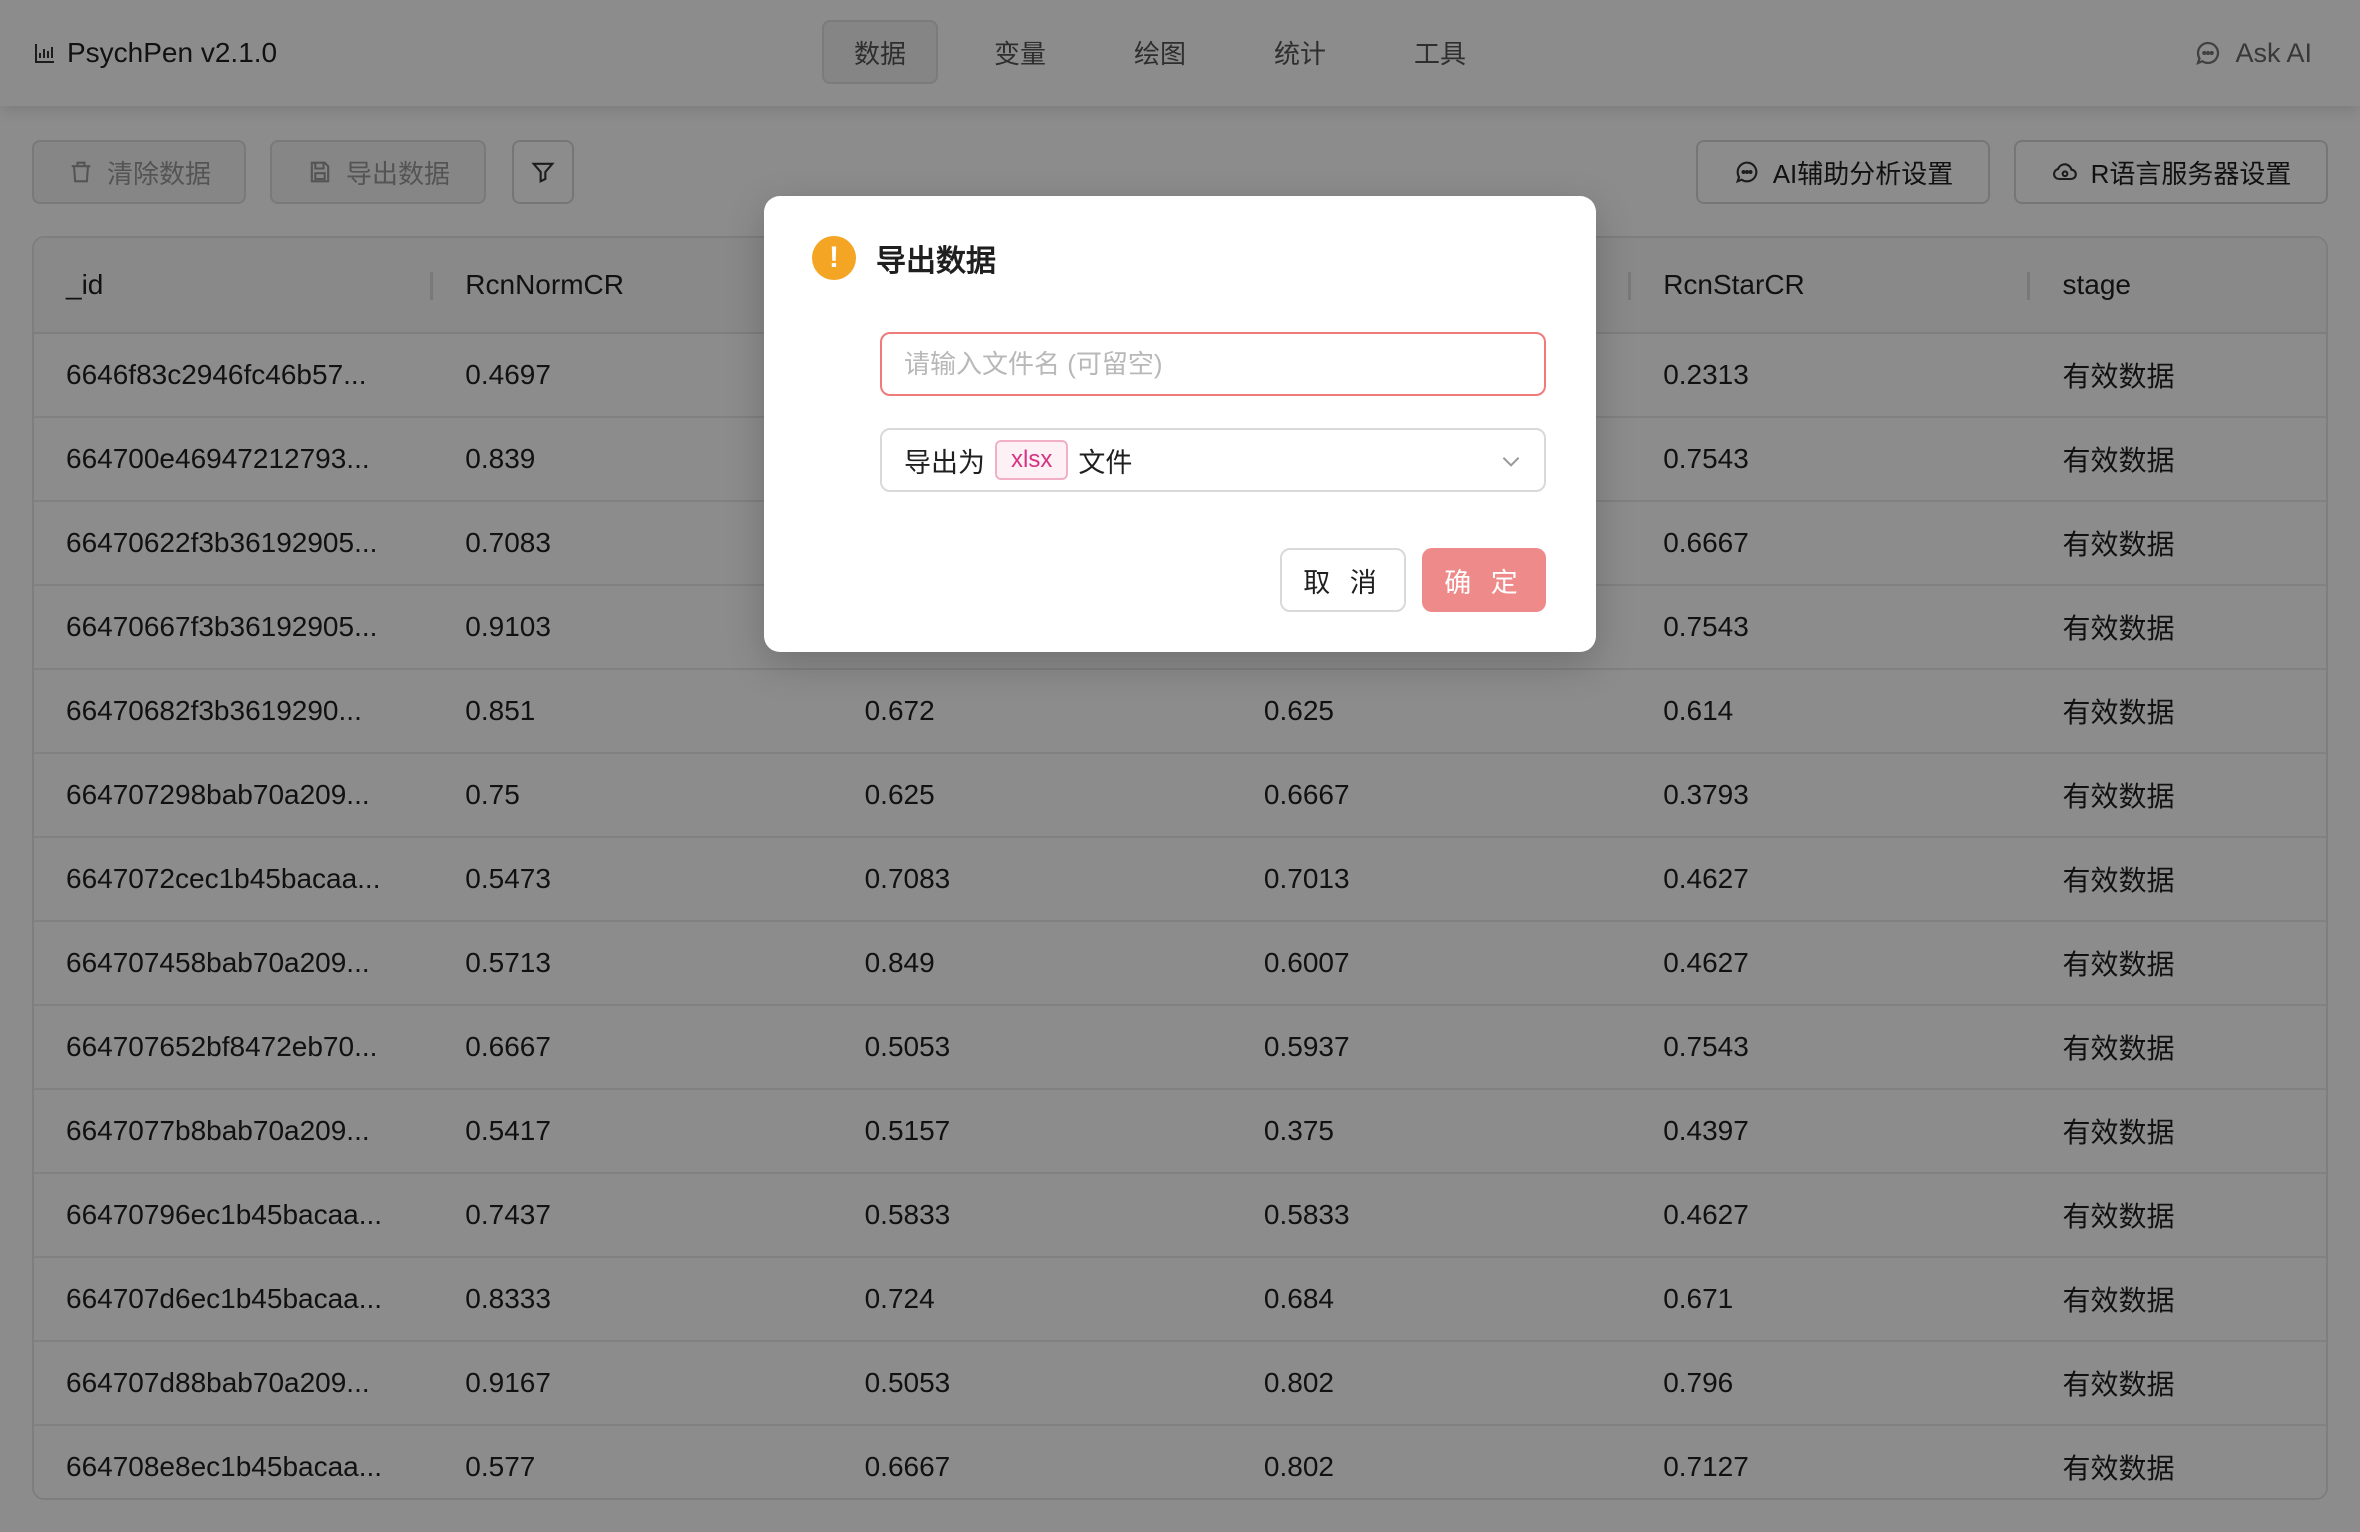  What do you see at coordinates (834, 258) in the screenshot?
I see `exclamation-icon: !` at bounding box center [834, 258].